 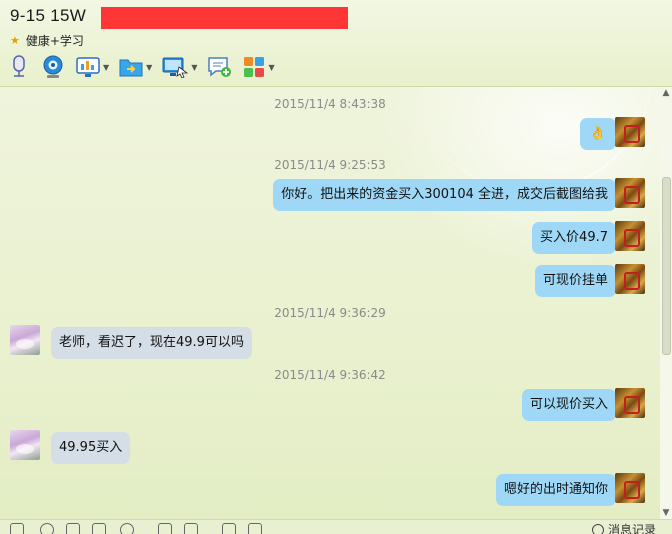 I want to click on music-icon, so click(x=229, y=528).